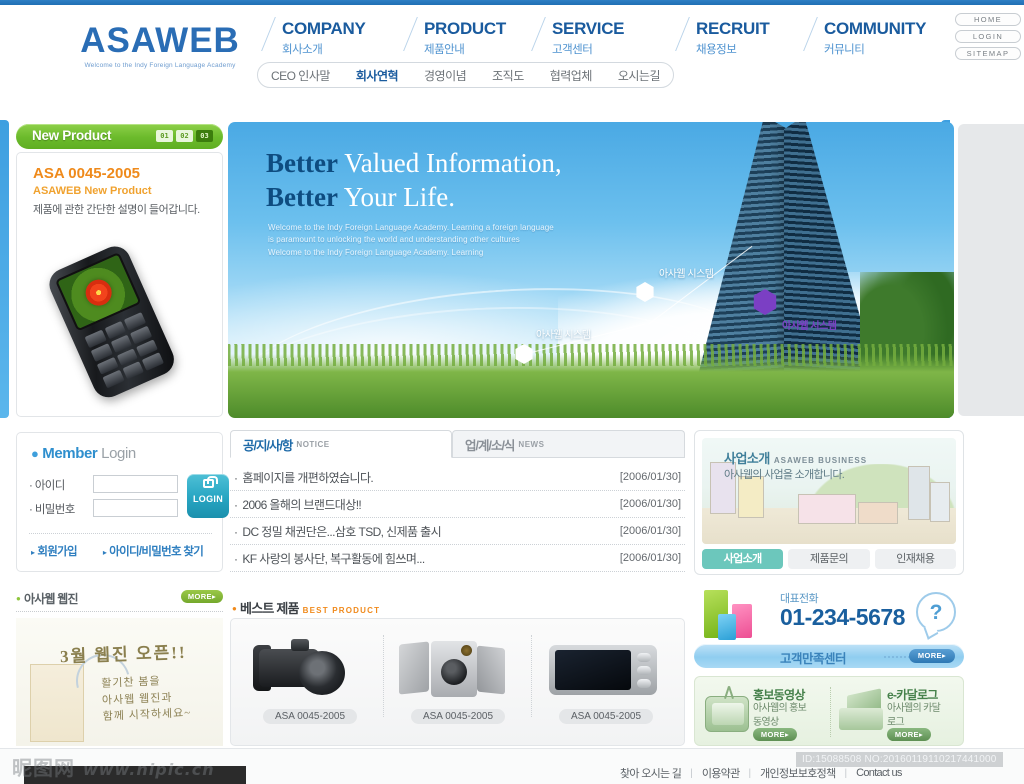 This screenshot has width=1024, height=784. I want to click on nav-label-en: SERVICE, so click(588, 28).